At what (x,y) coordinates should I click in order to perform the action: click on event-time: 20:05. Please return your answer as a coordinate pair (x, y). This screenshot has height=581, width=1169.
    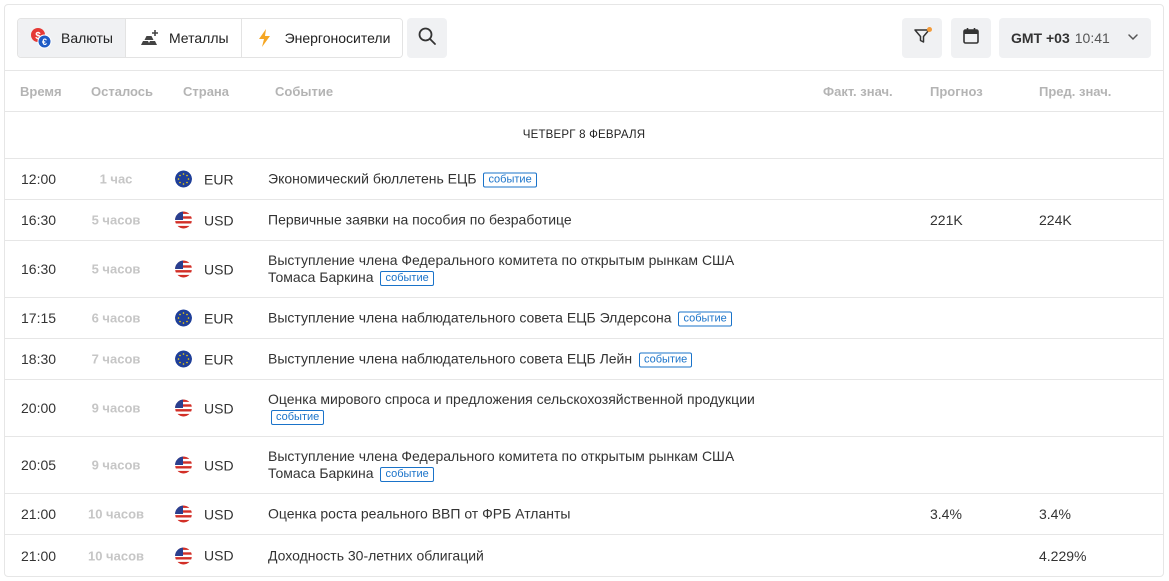
    Looking at the image, I should click on (39, 465).